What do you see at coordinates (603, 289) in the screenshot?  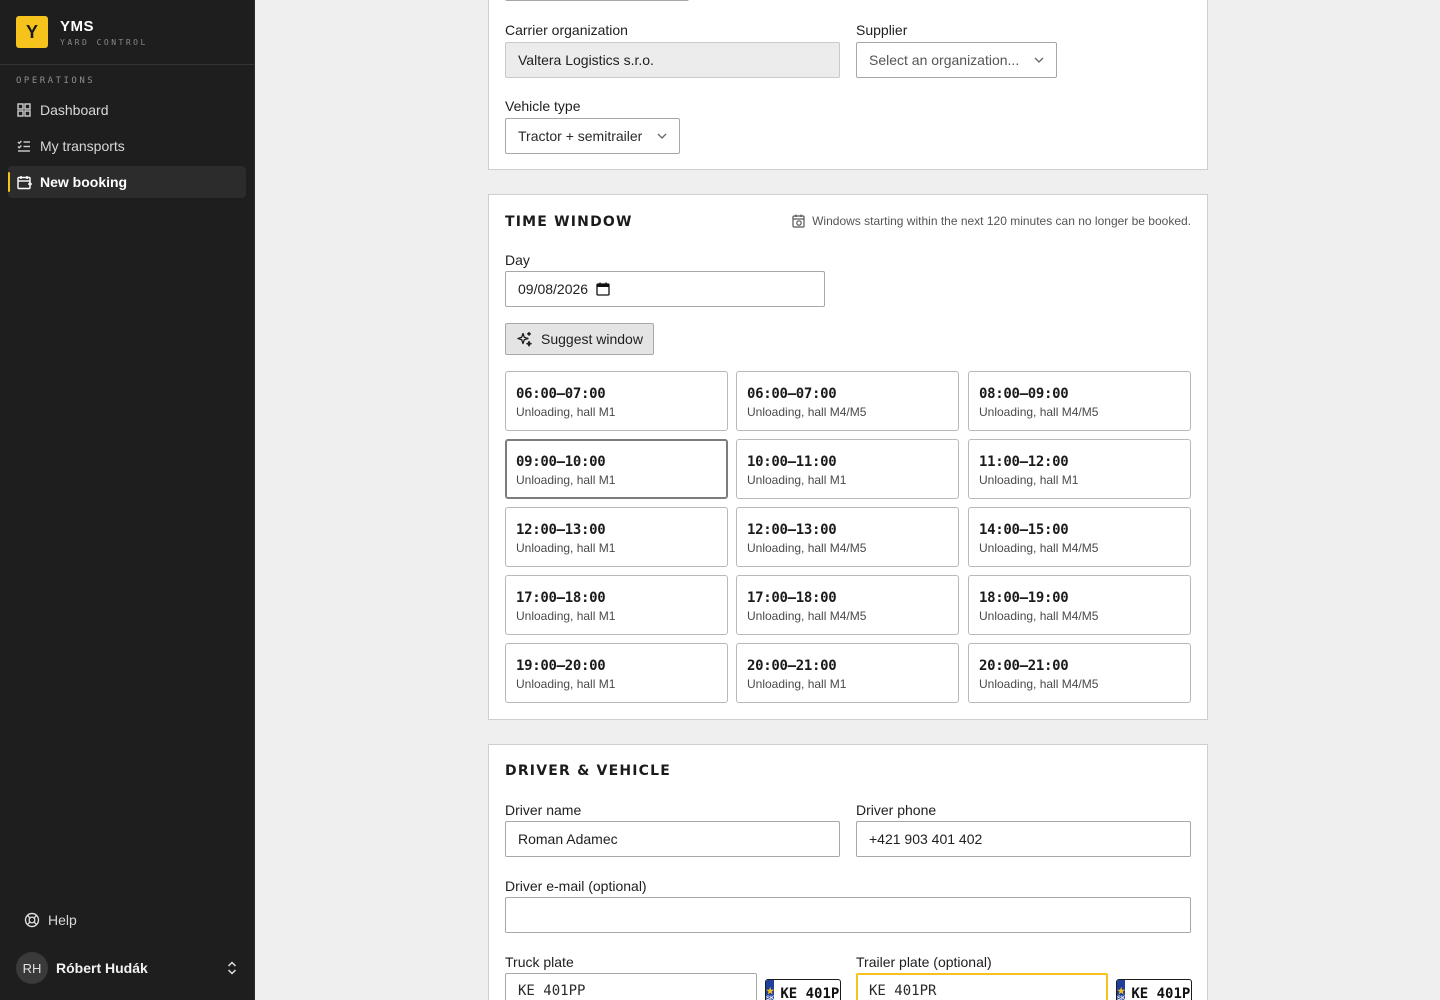 I see `calendar-icon` at bounding box center [603, 289].